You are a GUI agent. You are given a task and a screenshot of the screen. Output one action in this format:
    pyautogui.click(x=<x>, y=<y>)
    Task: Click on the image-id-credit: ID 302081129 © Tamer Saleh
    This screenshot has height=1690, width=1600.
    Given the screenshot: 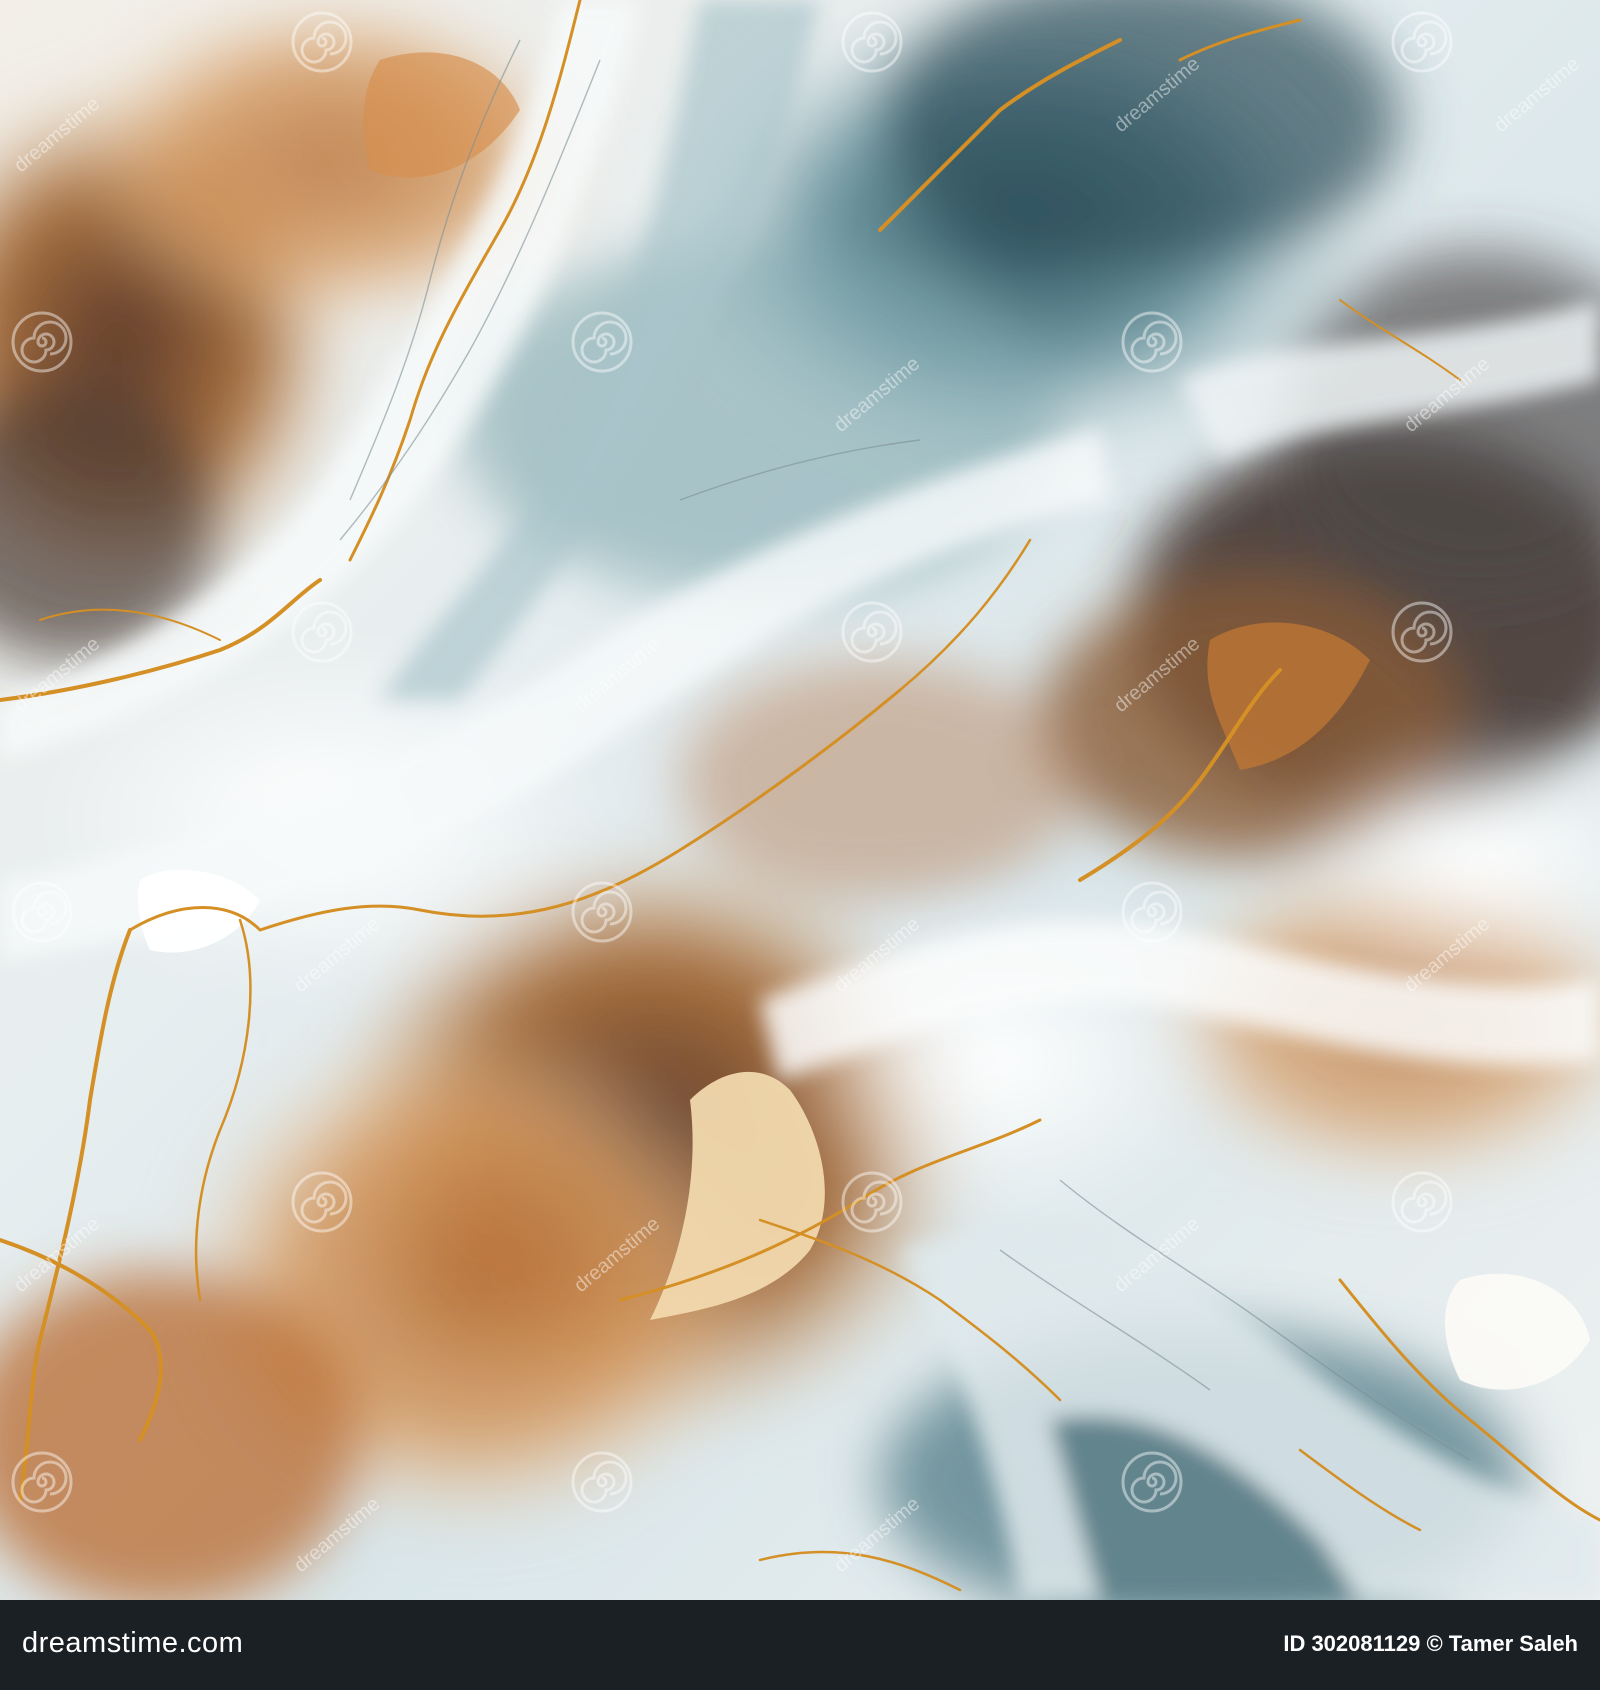 What is the action you would take?
    pyautogui.click(x=1430, y=1643)
    